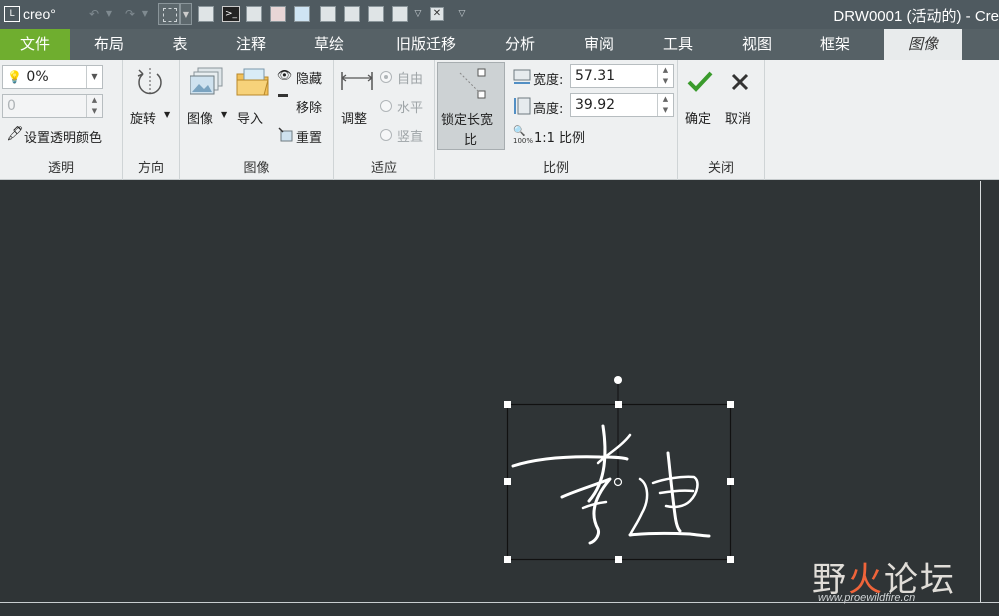 The width and height of the screenshot is (999, 616). Describe the element at coordinates (376, 14) in the screenshot. I see `save-icon` at that location.